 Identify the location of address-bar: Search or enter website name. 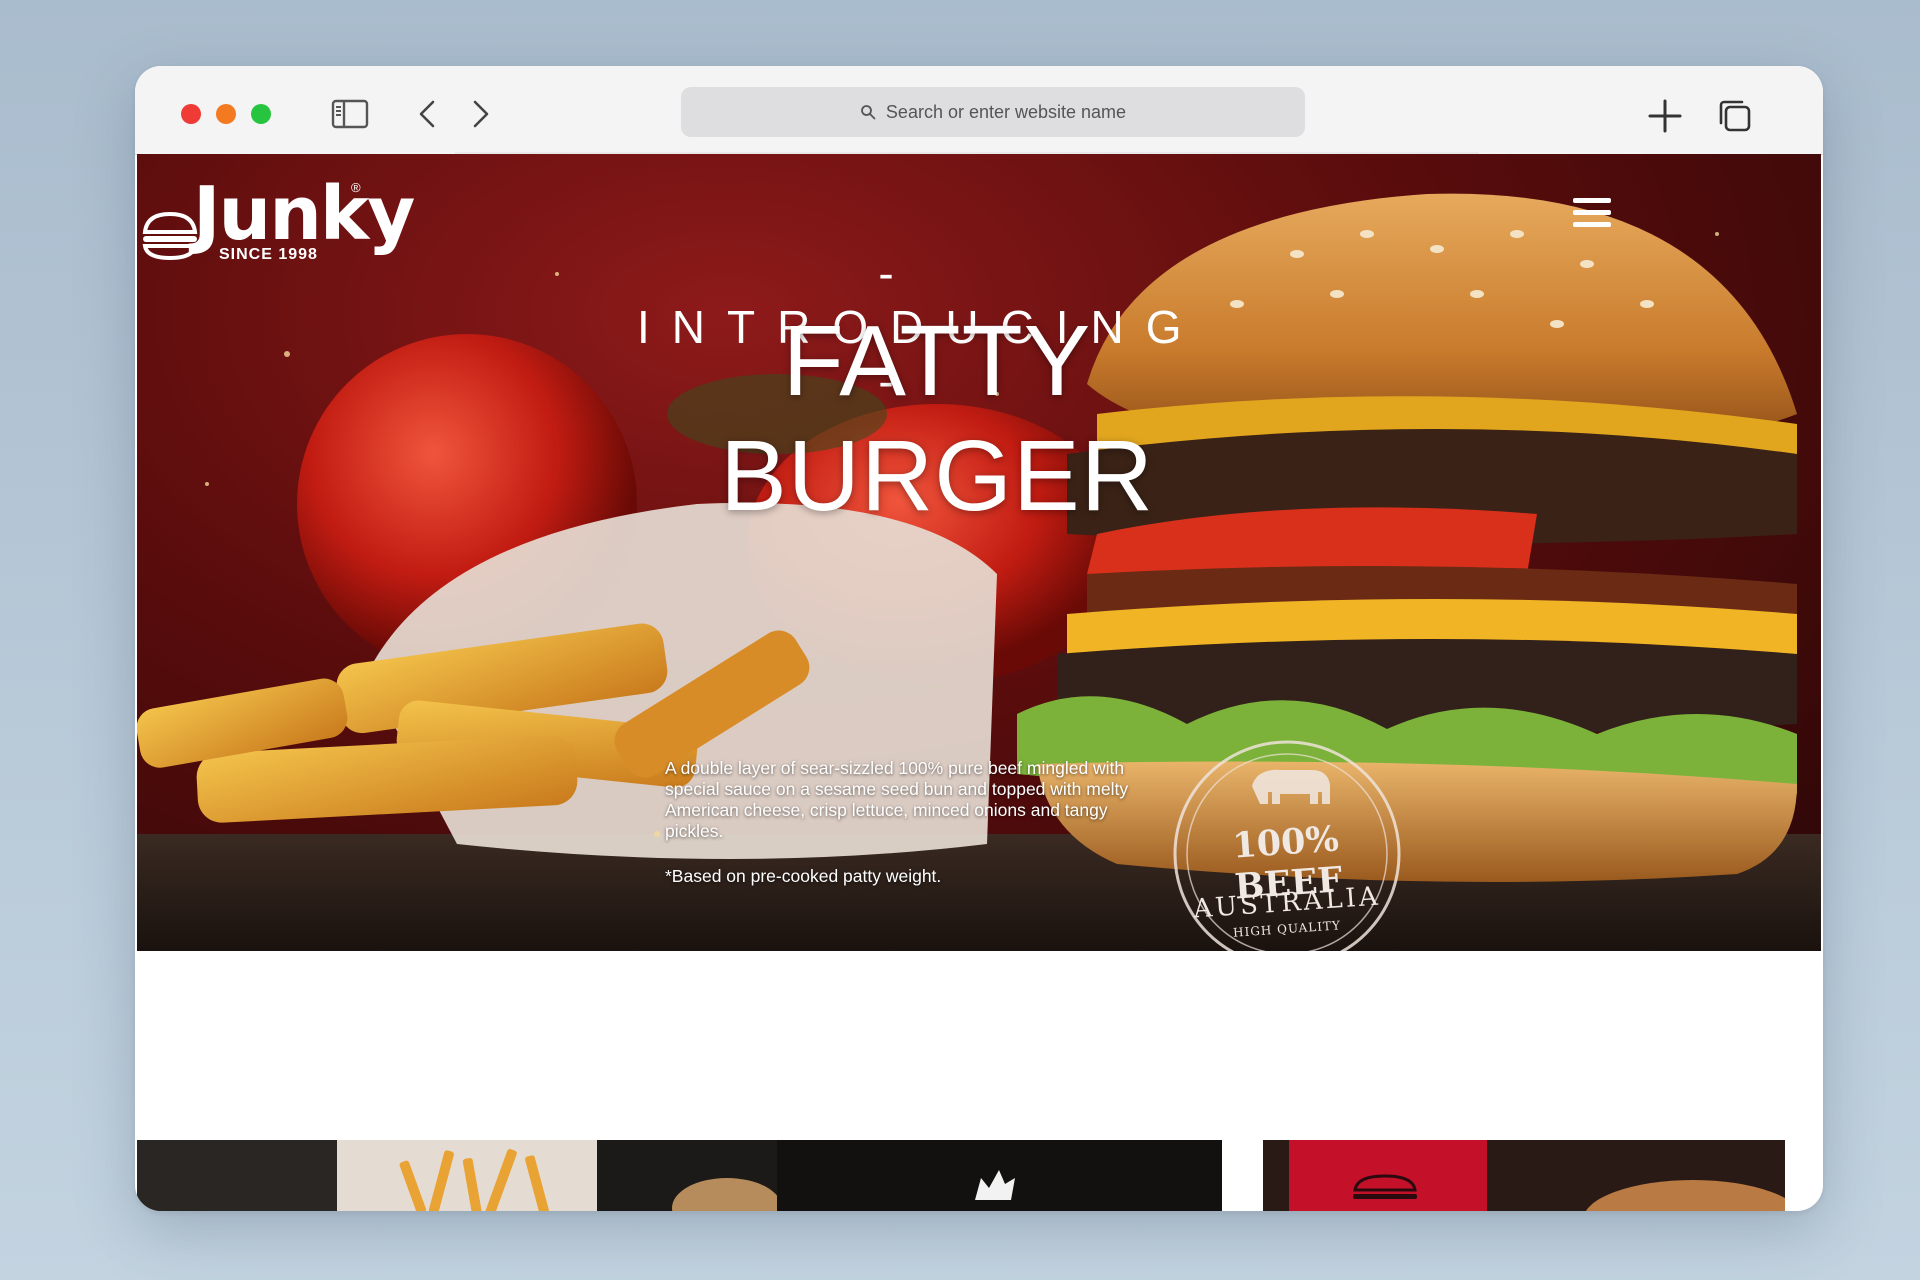
(993, 112).